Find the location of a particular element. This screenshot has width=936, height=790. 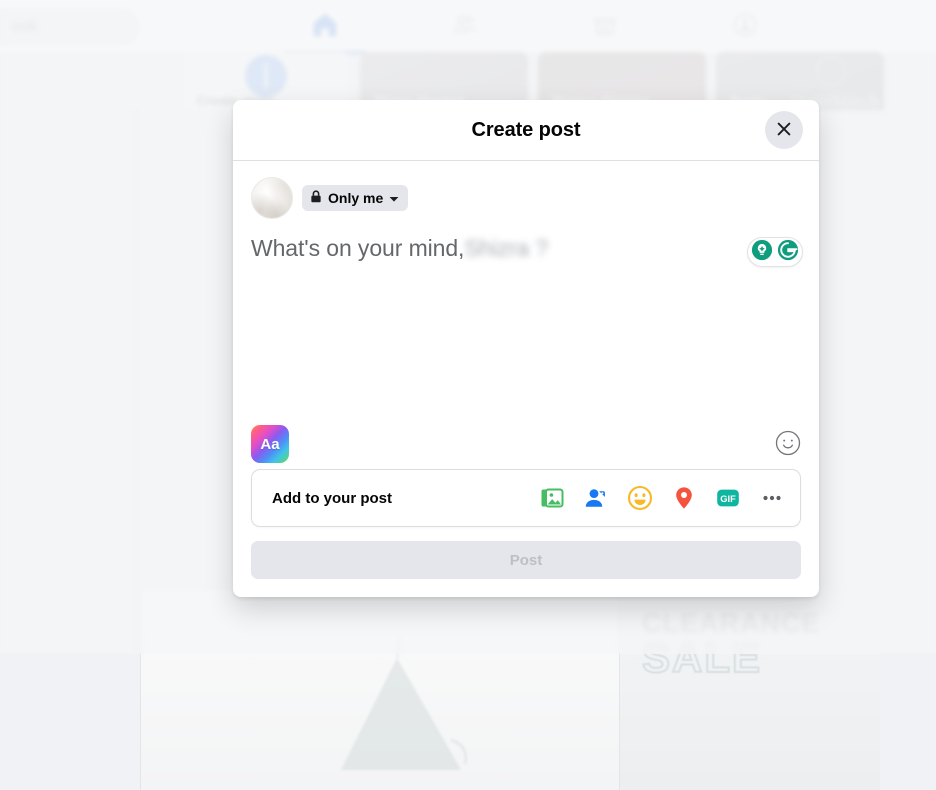

close-button is located at coordinates (784, 130).